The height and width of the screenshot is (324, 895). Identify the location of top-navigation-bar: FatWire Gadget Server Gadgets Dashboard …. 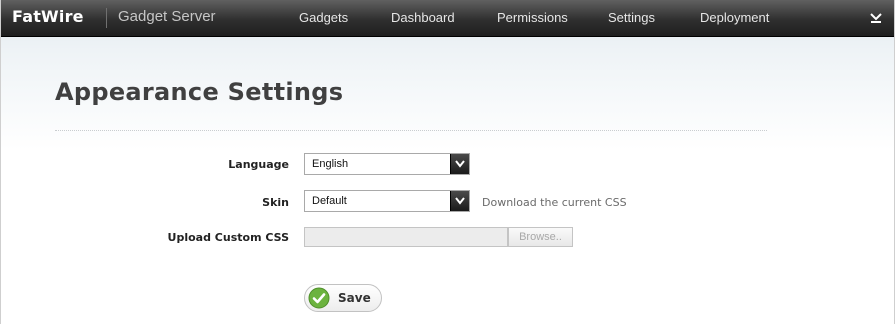
(447, 18).